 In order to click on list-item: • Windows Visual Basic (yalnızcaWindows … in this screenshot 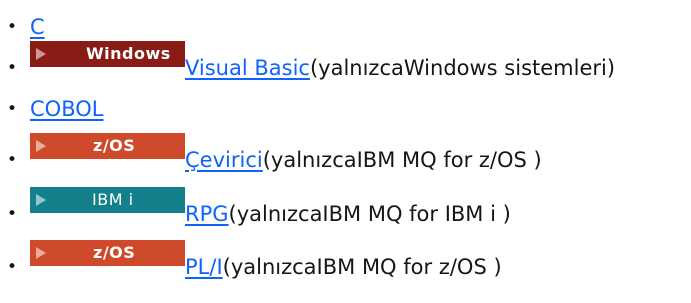, I will do `click(307, 61)`.